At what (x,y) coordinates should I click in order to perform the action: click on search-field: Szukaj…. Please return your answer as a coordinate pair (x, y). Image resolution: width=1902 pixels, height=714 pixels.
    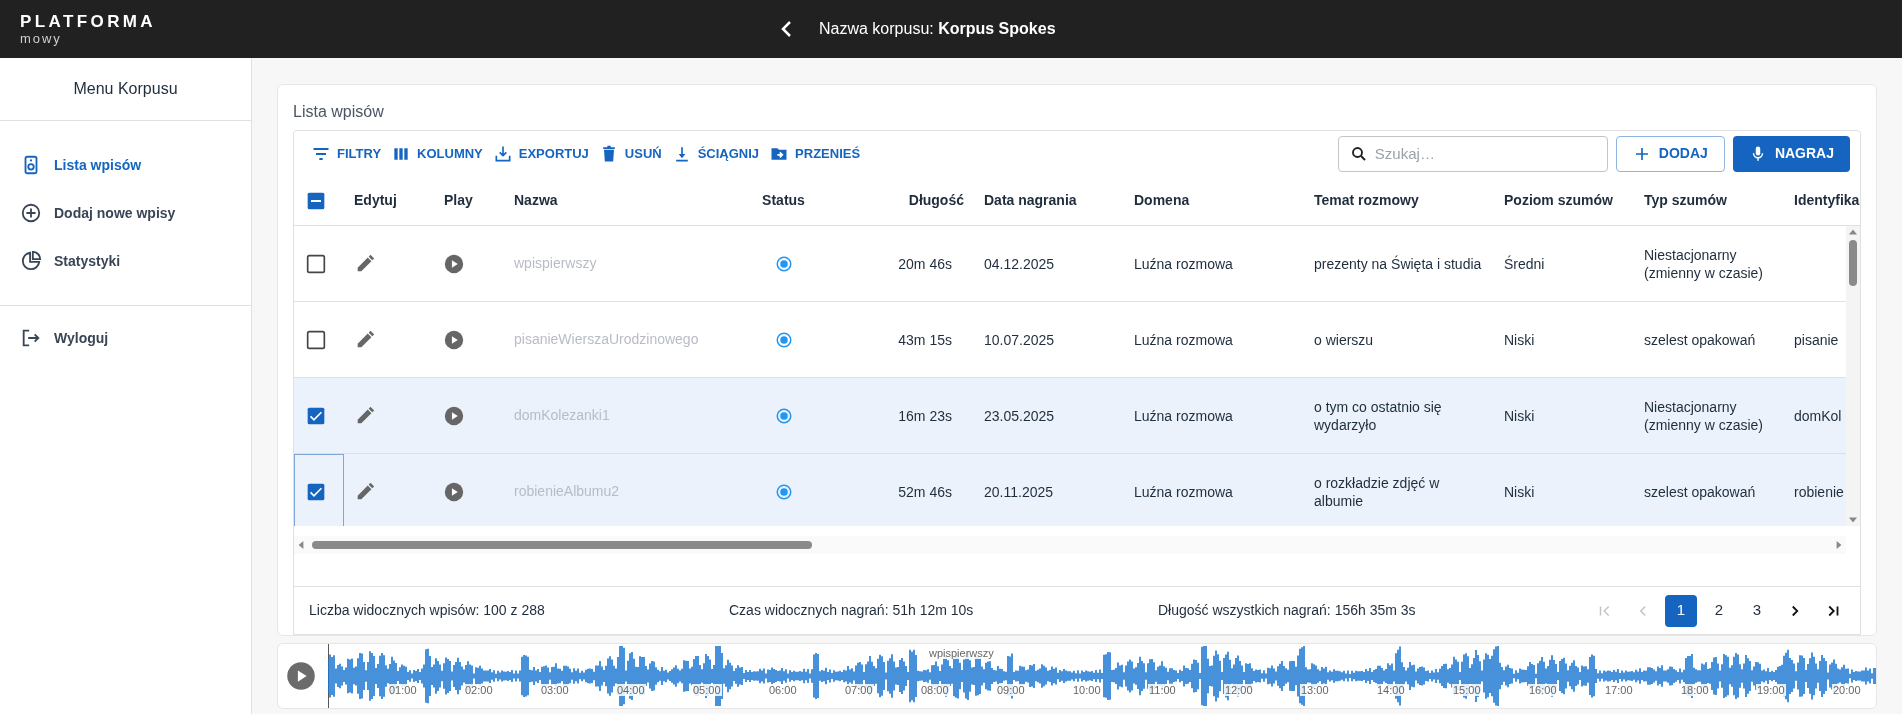
    Looking at the image, I should click on (1472, 153).